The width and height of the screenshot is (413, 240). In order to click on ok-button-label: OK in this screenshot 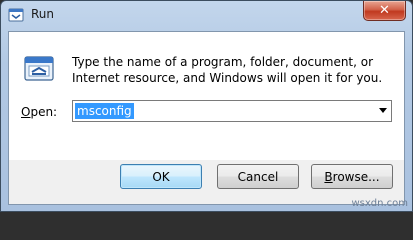, I will do `click(161, 176)`.